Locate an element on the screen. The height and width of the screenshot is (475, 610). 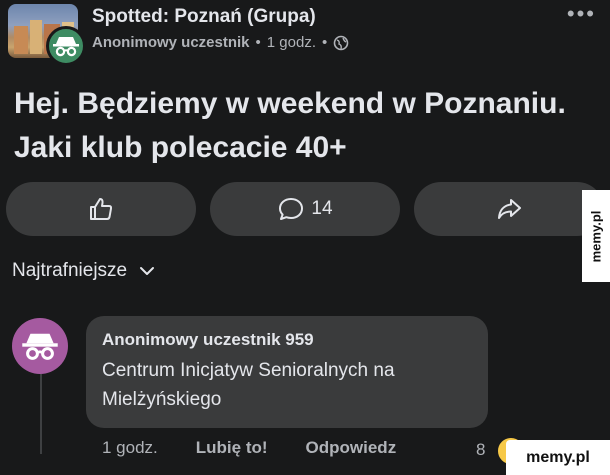
watermark-side: memy.pl is located at coordinates (596, 236).